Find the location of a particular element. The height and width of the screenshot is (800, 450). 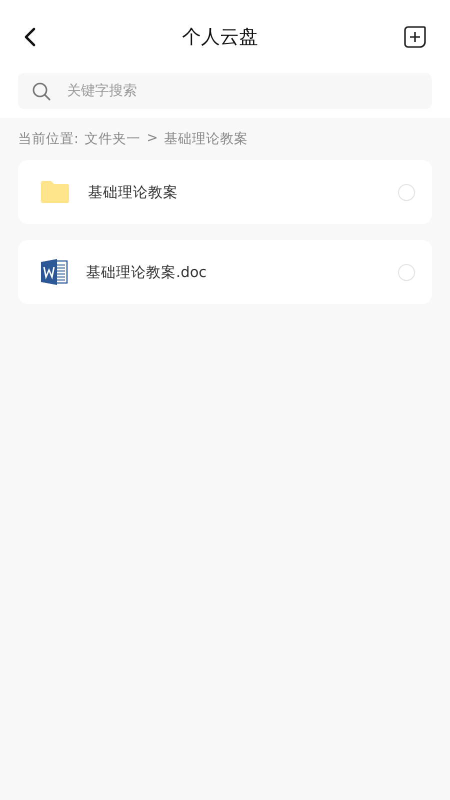

file-card: 基础理论教案.doc is located at coordinates (225, 272).